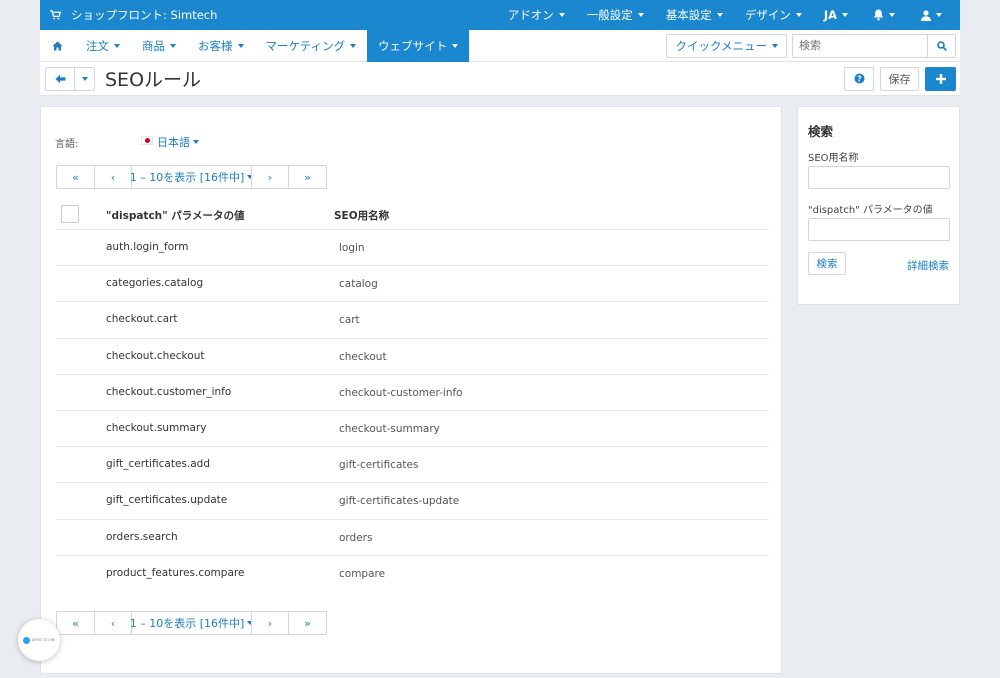 This screenshot has height=678, width=1000. I want to click on language-dropdown: 日本語, so click(178, 142).